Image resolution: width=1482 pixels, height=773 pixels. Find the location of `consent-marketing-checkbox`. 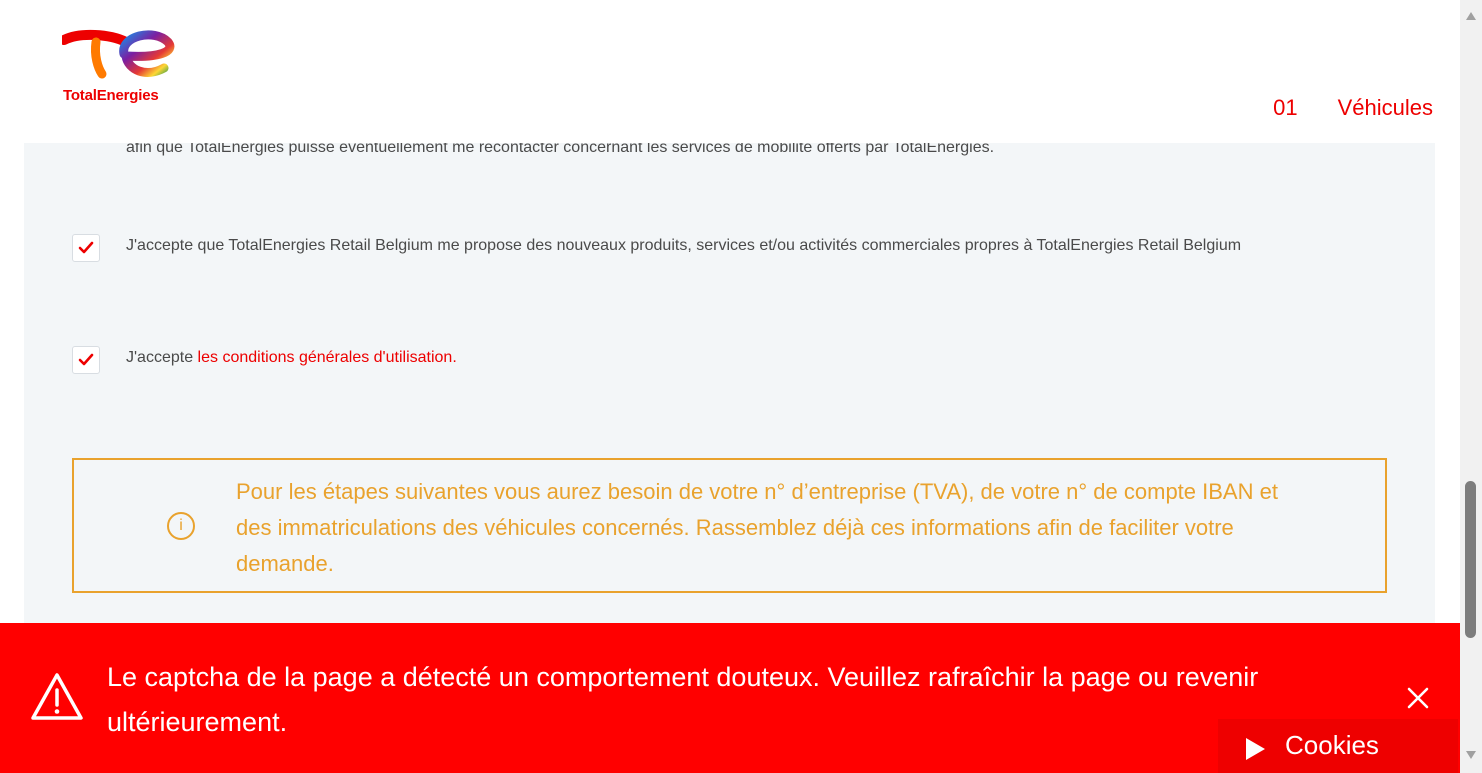

consent-marketing-checkbox is located at coordinates (86, 248).